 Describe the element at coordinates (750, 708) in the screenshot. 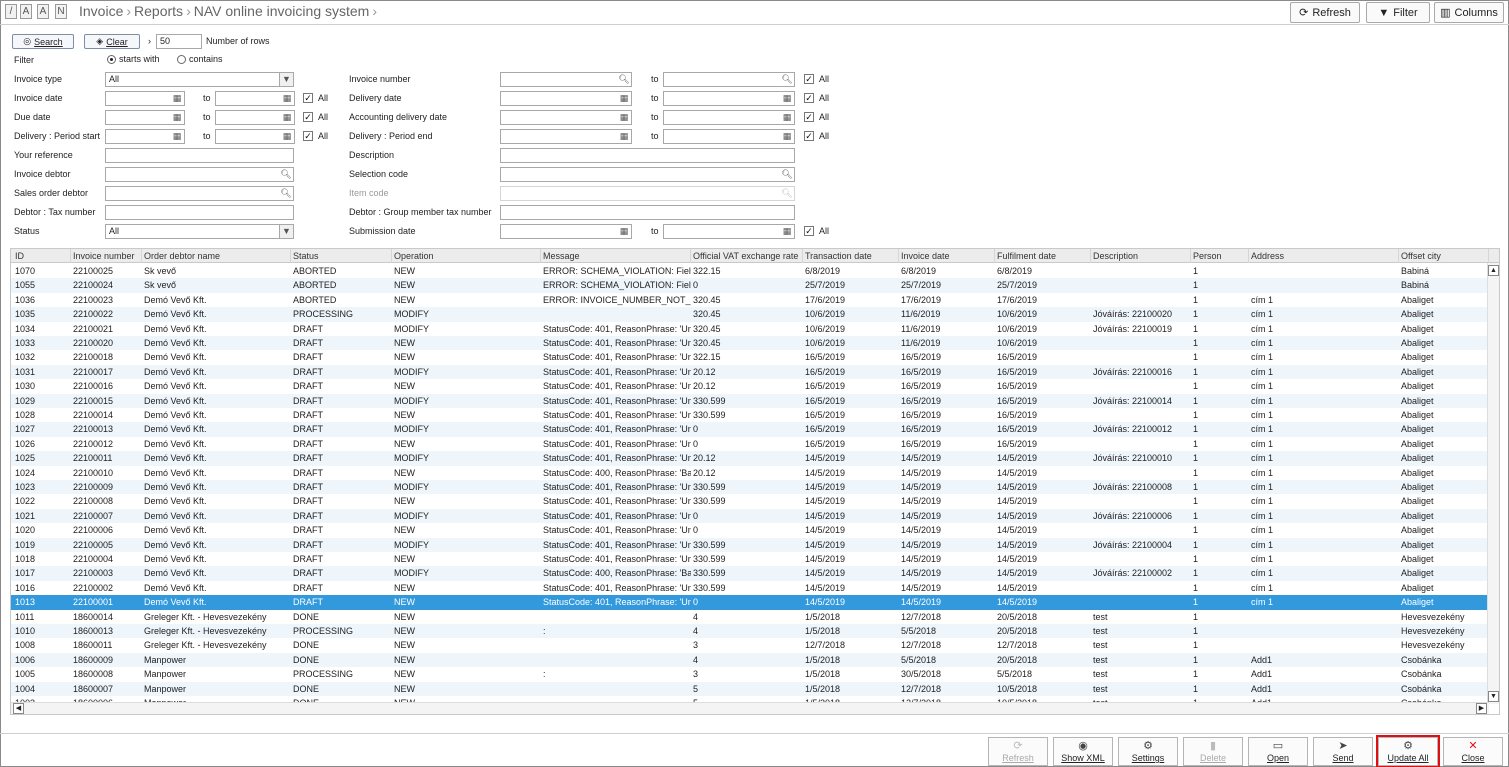

I see `horizontal-scrollbar: ◀ ▶` at that location.